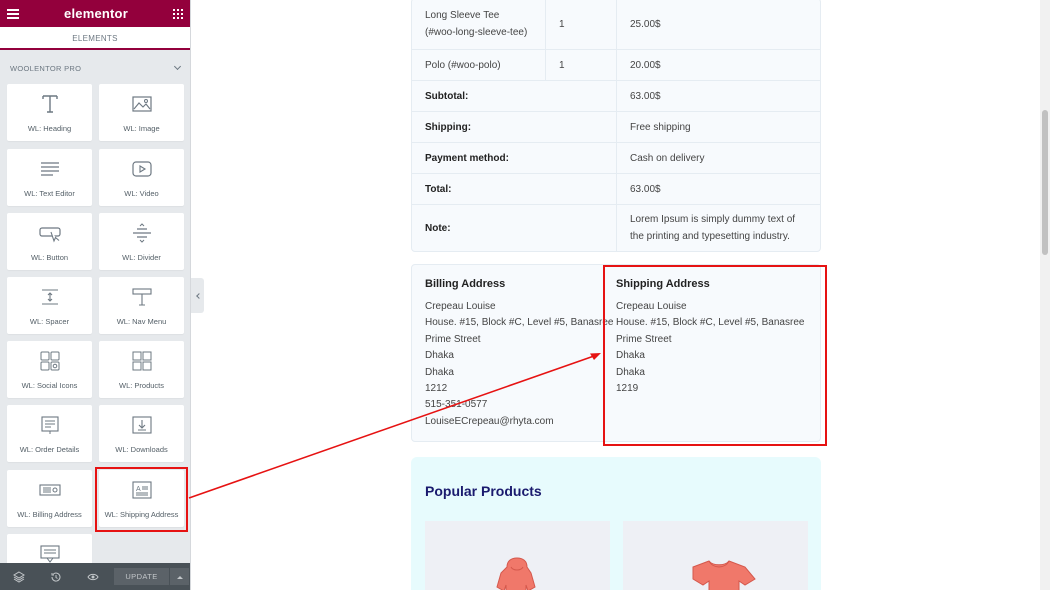  I want to click on payment-method-label: Payment method:, so click(514, 158).